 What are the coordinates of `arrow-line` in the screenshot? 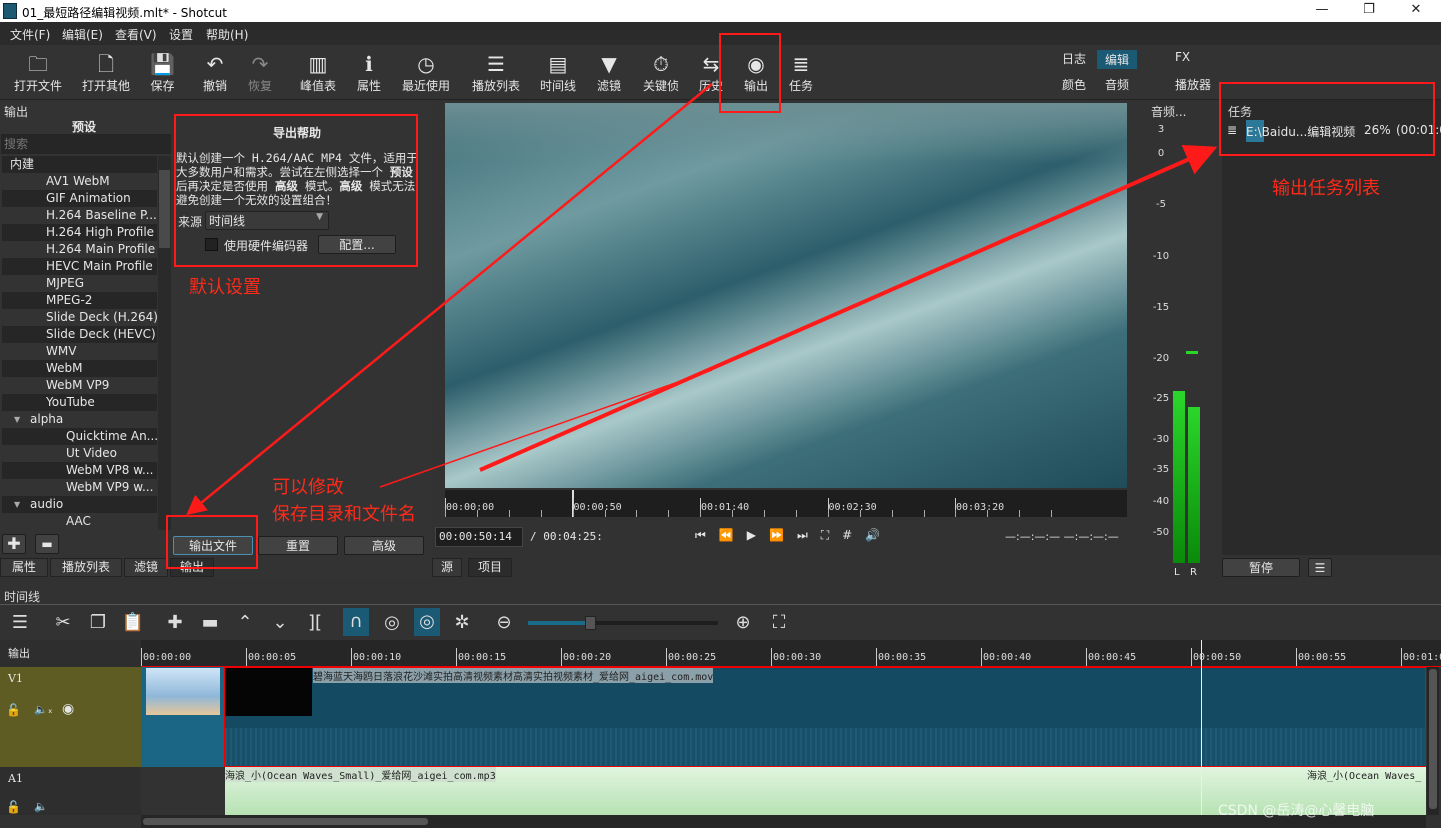 It's located at (546, 428).